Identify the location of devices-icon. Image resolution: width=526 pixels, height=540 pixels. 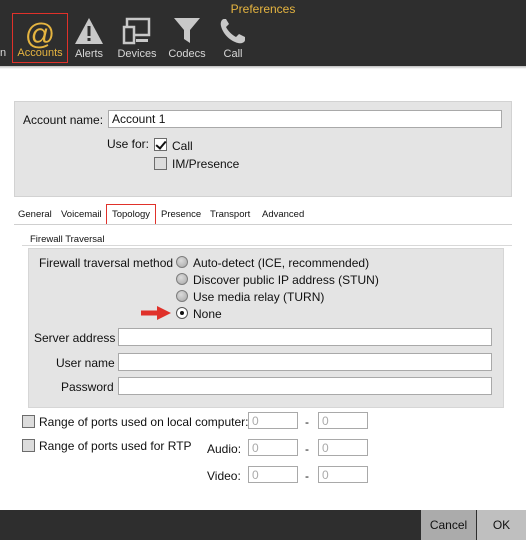
(136, 31).